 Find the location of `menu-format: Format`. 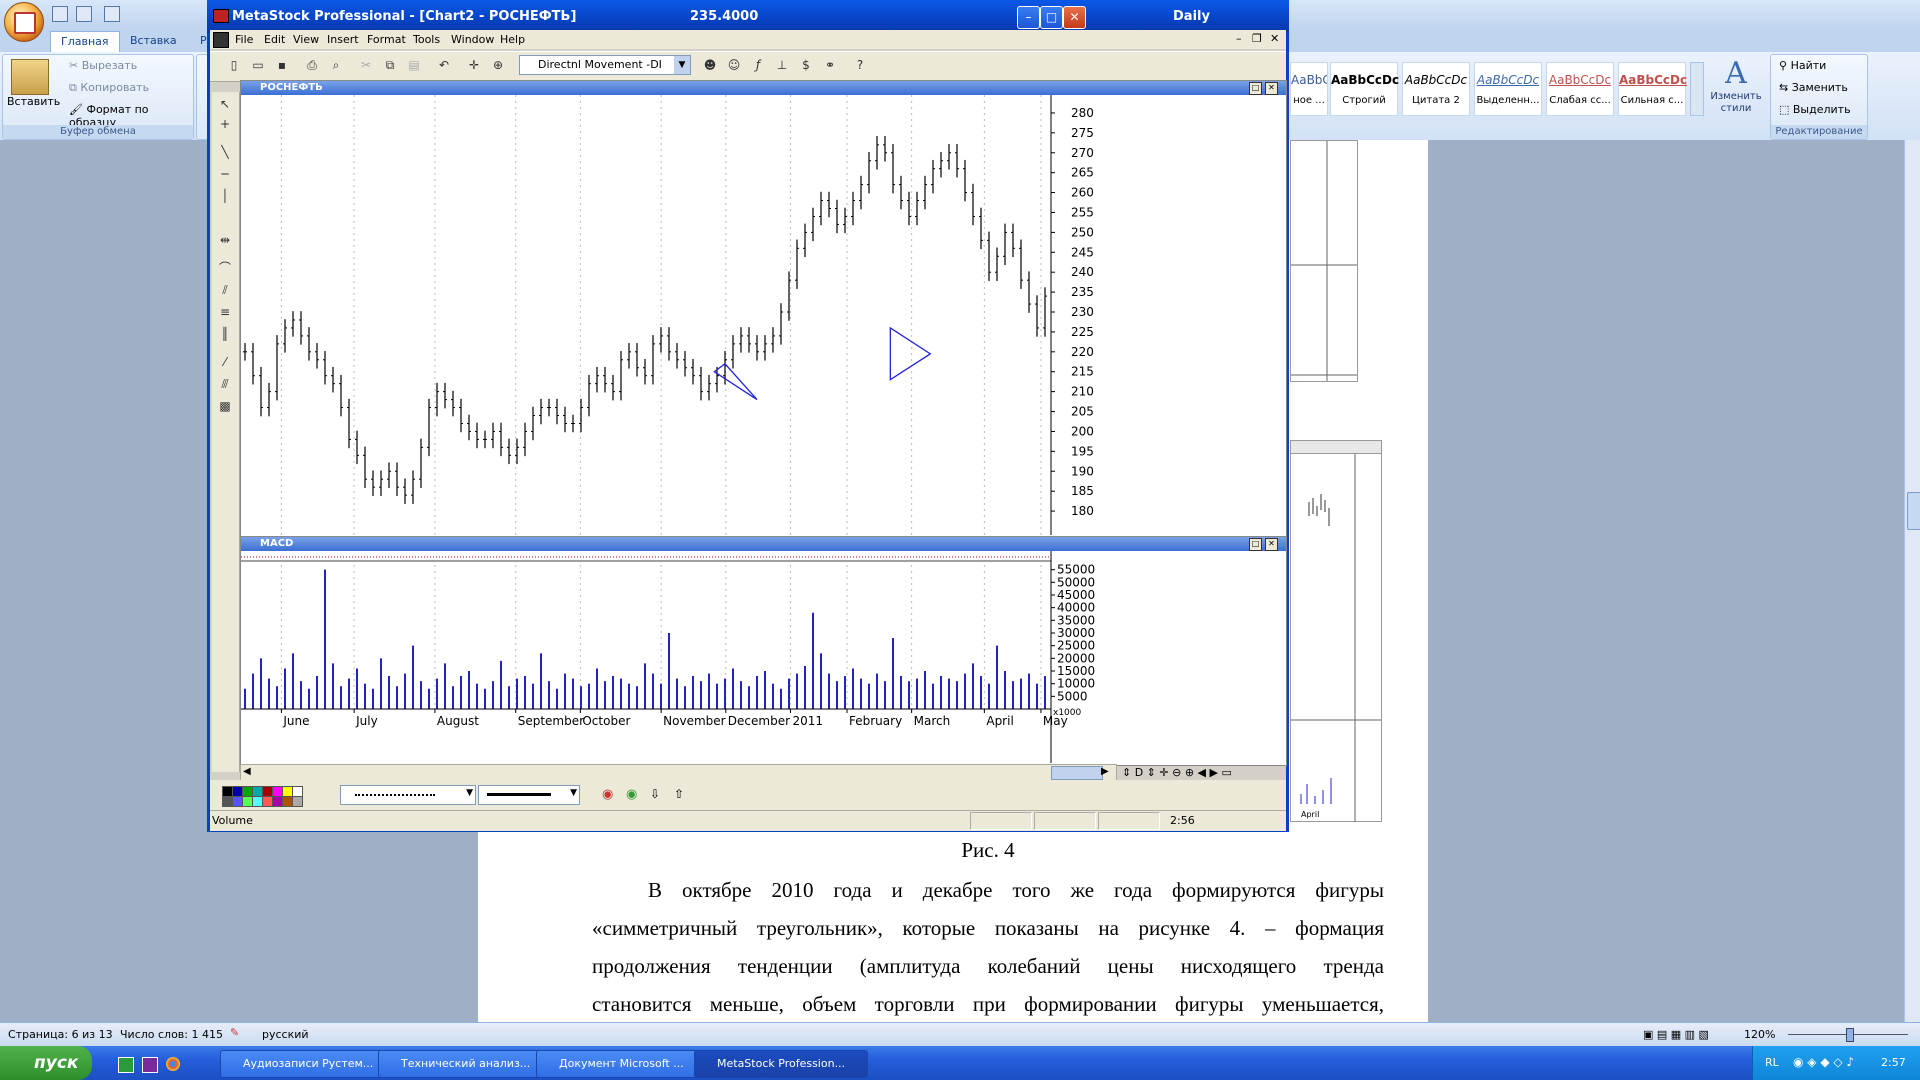

menu-format: Format is located at coordinates (386, 39).